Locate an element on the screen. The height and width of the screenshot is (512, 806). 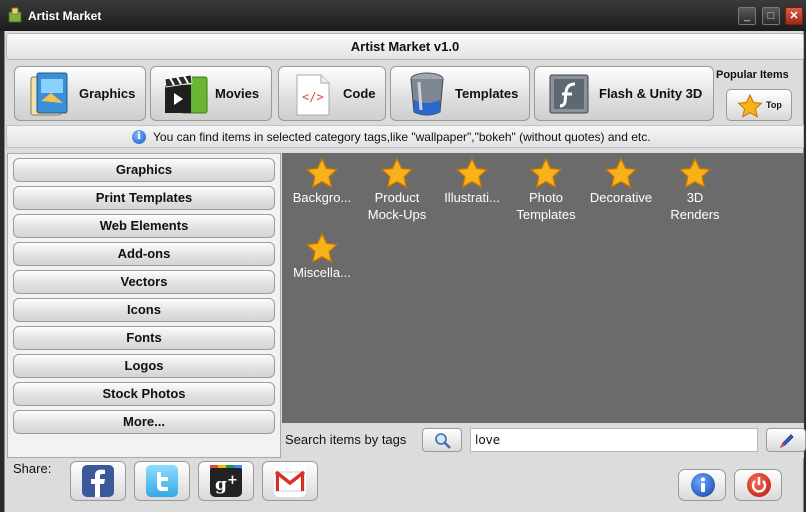
search-bar: Search items by tags is located at coordinates (544, 440).